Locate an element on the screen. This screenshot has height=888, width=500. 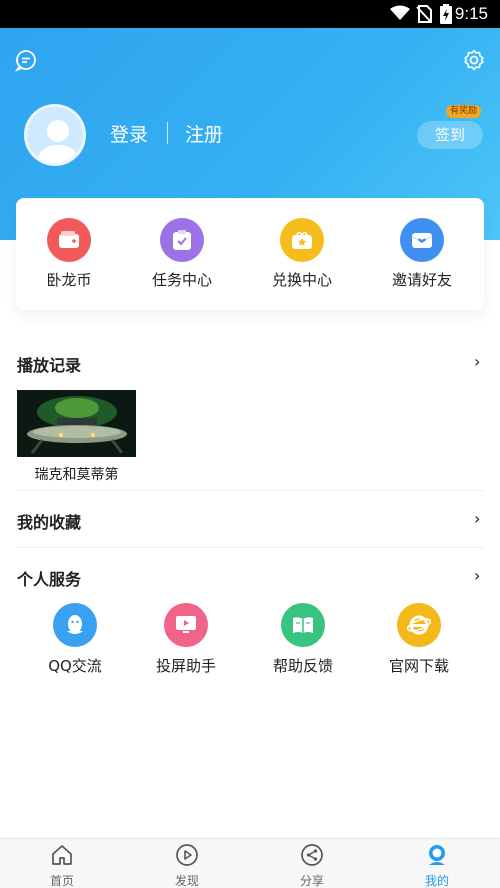
battery-charging-icon is located at coordinates (446, 16).